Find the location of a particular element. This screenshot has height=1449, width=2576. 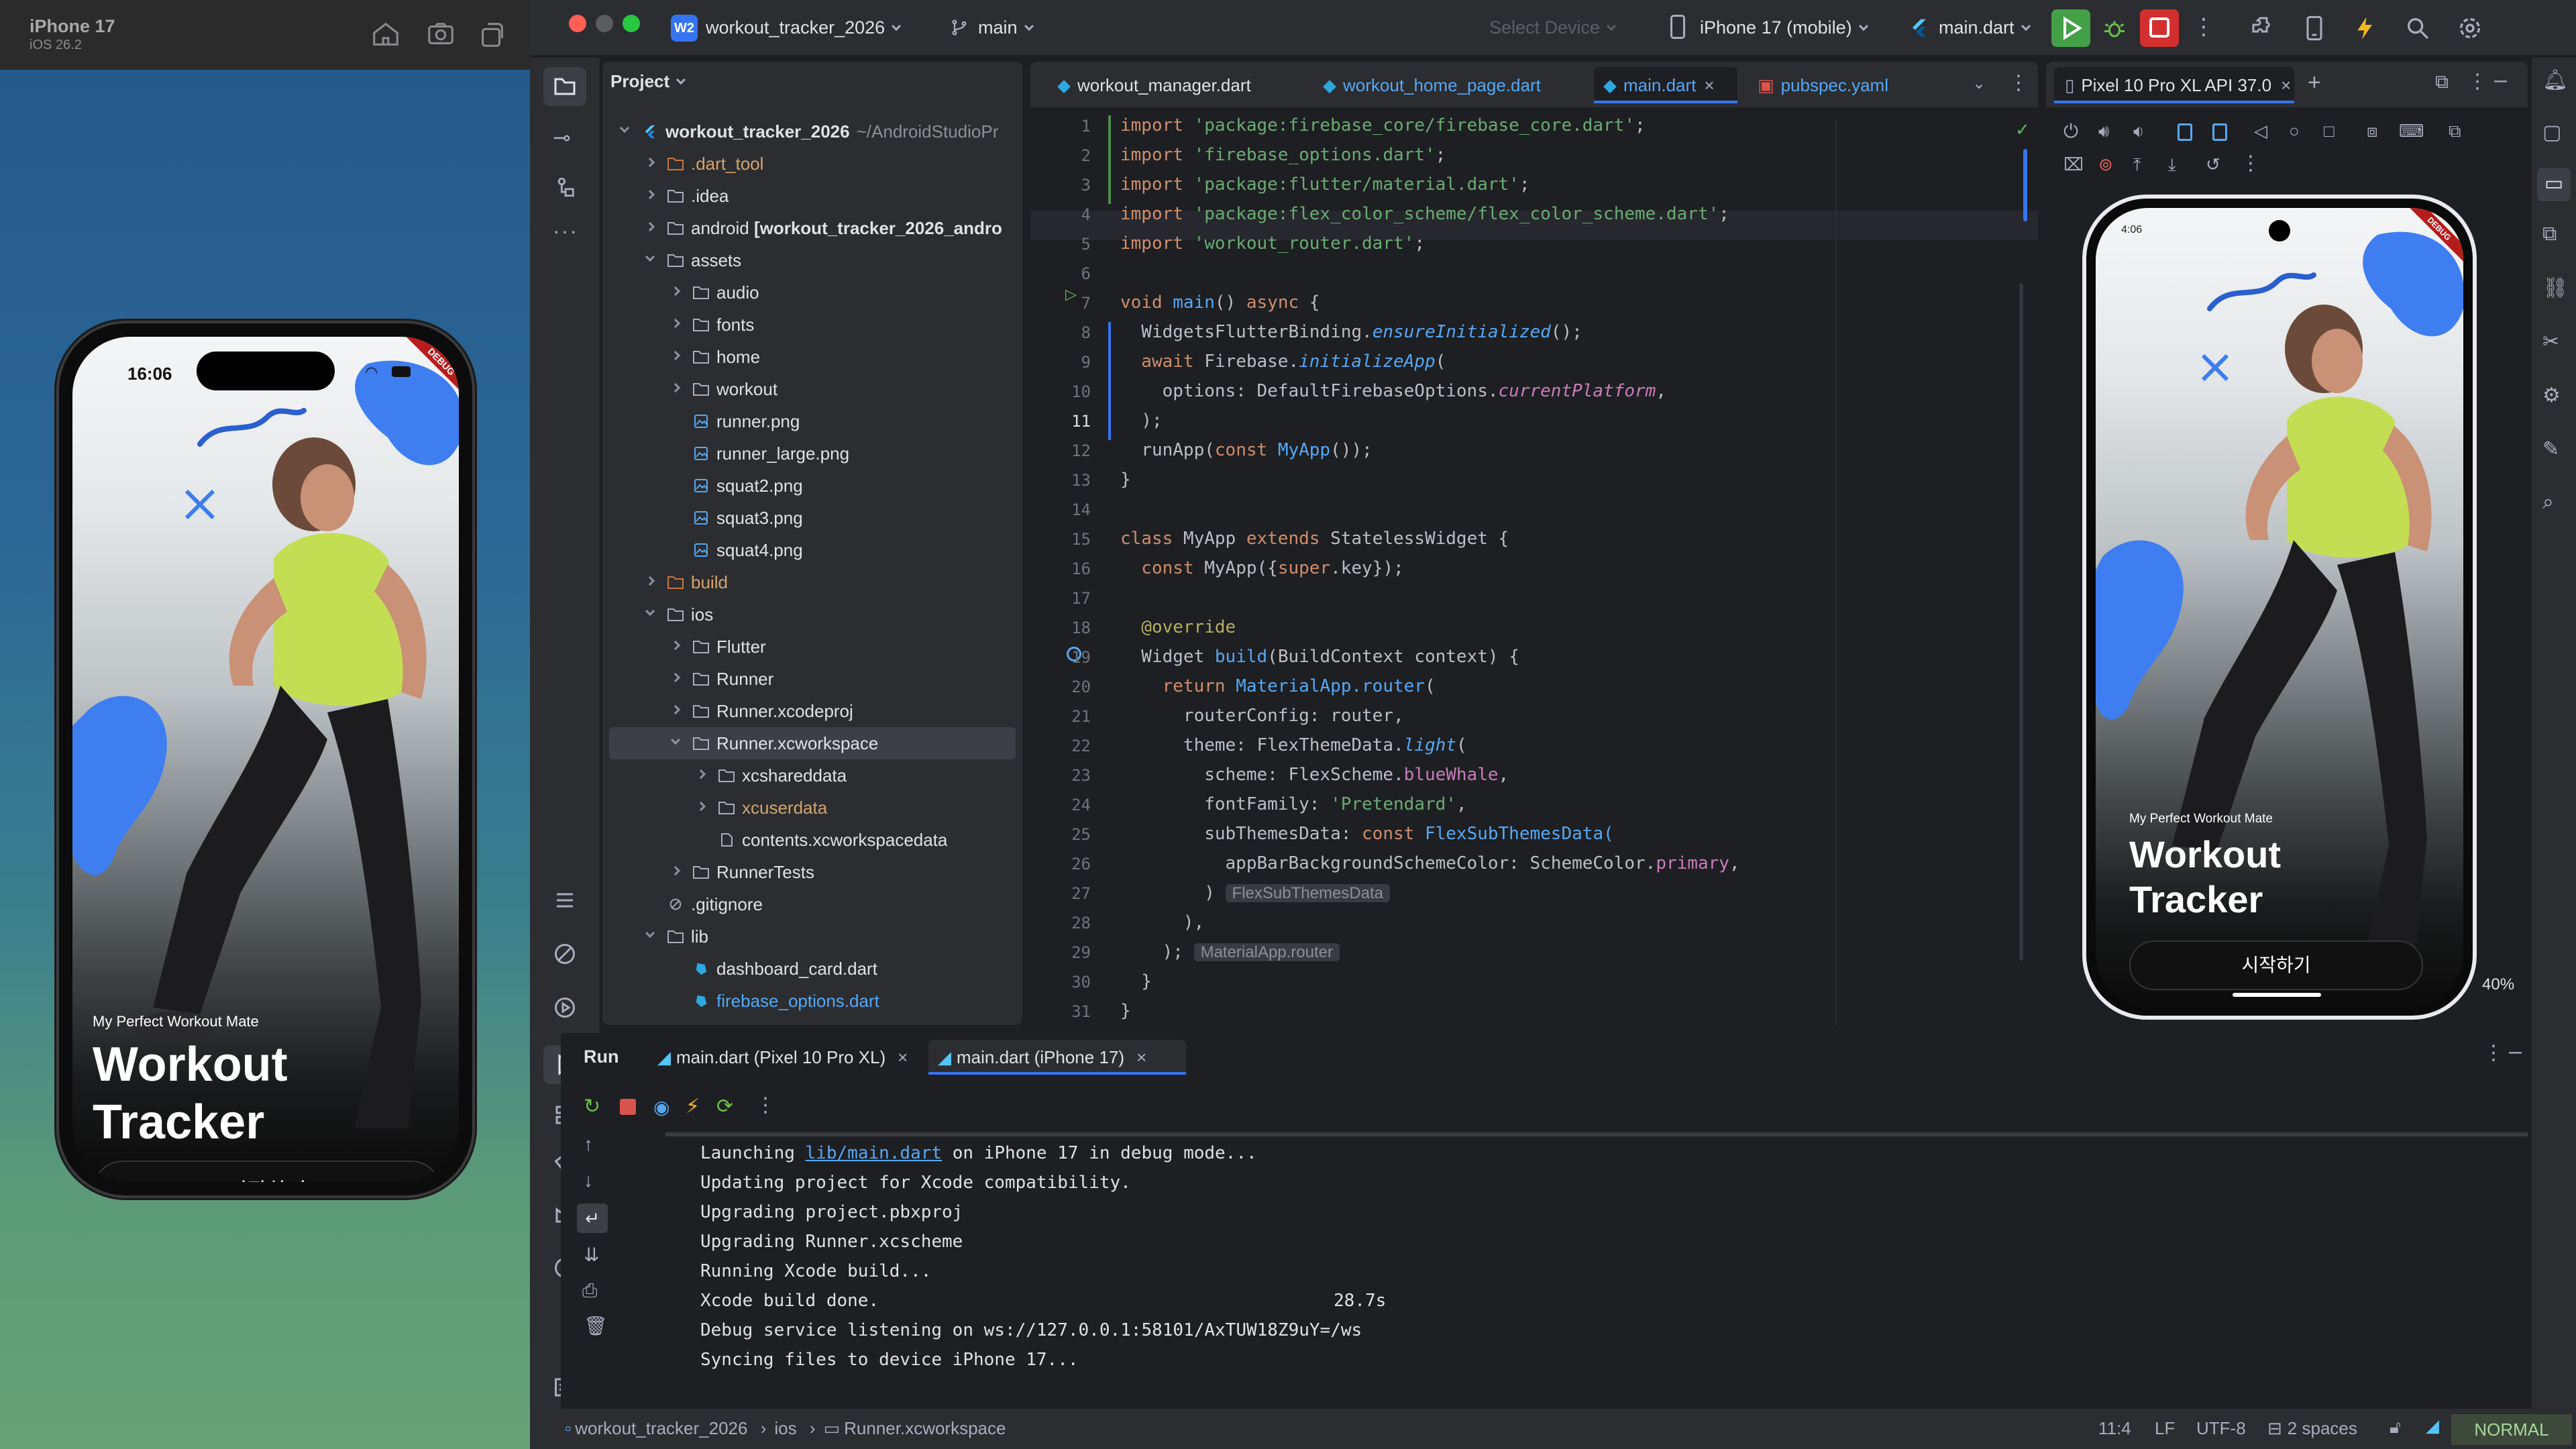

close-window-button is located at coordinates (577, 23).